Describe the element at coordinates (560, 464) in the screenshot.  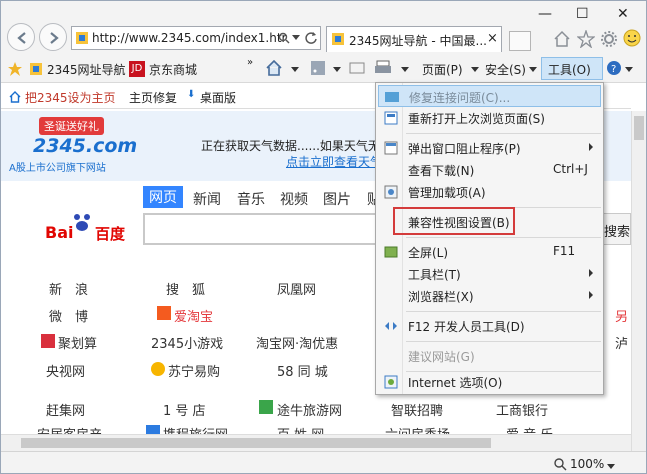
I see `zoom-icon` at that location.